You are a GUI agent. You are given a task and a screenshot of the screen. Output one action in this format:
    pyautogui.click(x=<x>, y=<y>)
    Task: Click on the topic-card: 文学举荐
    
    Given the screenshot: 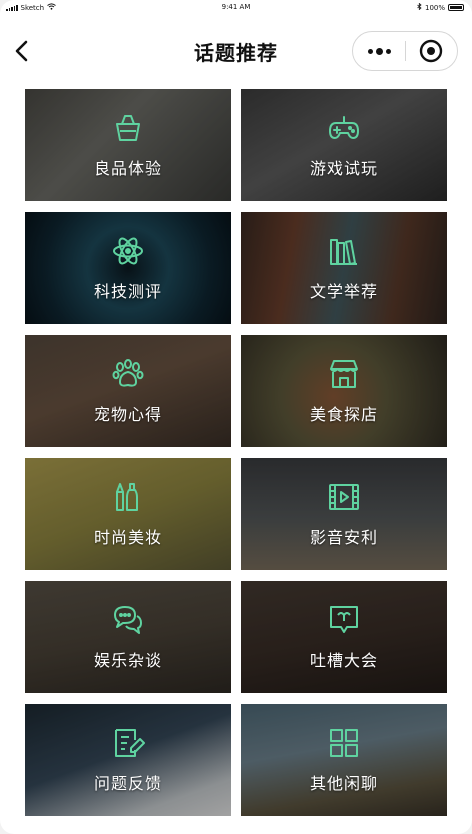 What is the action you would take?
    pyautogui.click(x=344, y=268)
    